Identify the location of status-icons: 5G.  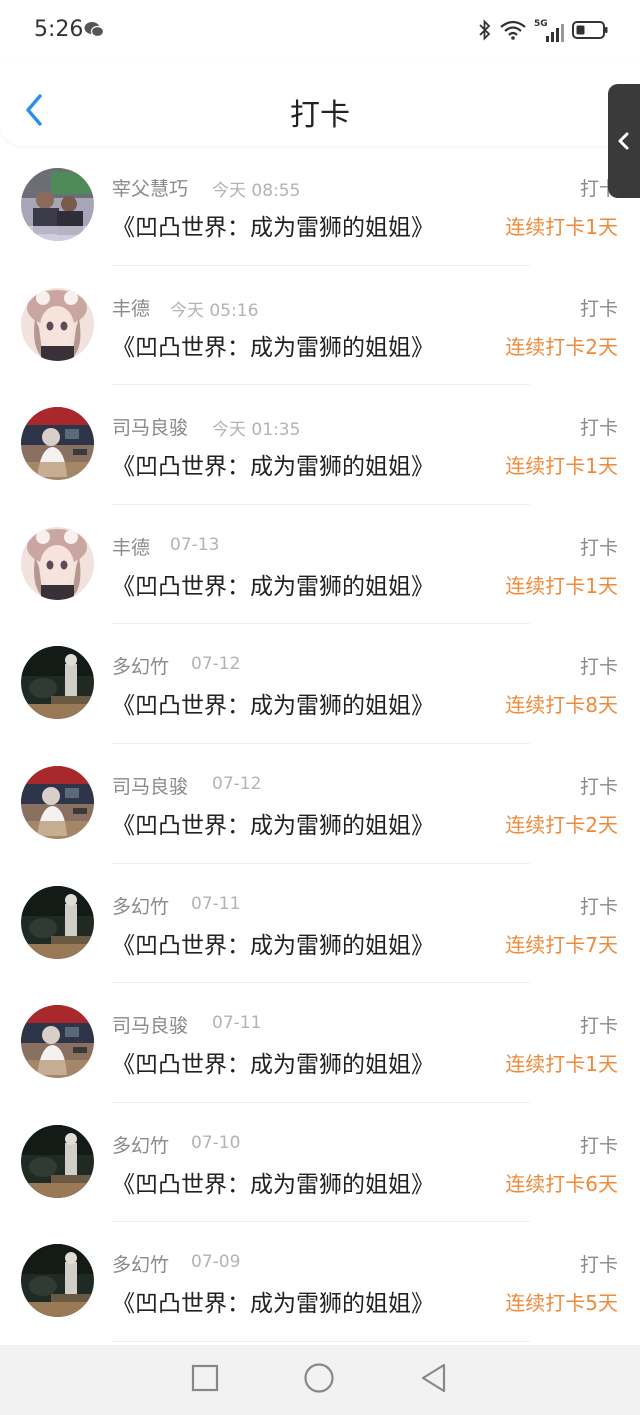
(543, 32).